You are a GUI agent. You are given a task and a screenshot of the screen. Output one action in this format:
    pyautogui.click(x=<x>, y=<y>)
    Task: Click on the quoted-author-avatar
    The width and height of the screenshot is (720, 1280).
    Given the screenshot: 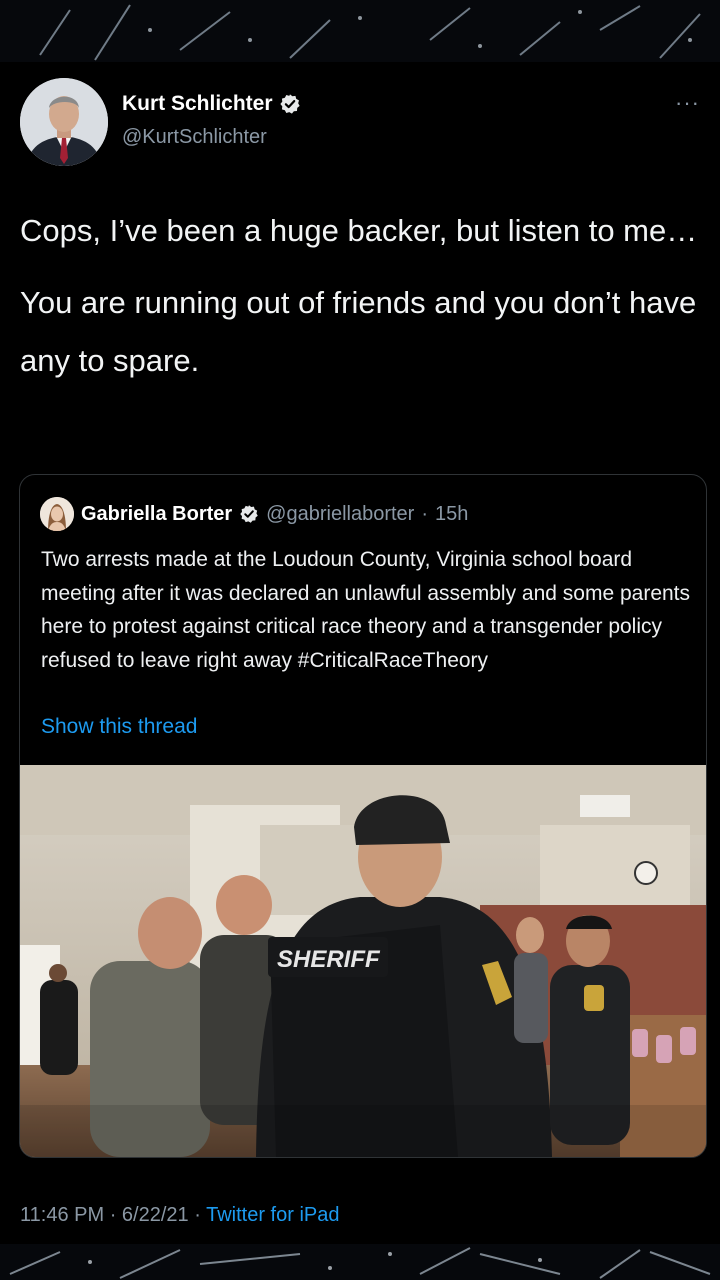 What is the action you would take?
    pyautogui.click(x=57, y=514)
    